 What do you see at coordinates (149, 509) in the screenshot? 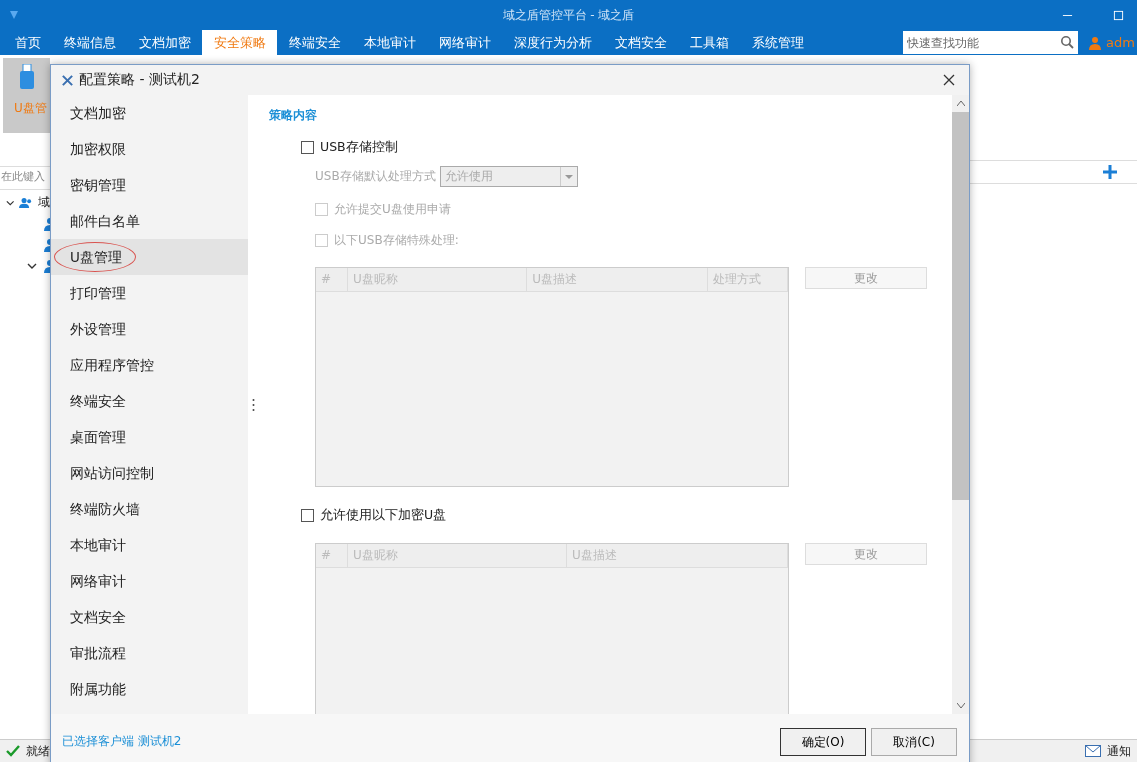
I see `nav-item: 终端防火墙` at bounding box center [149, 509].